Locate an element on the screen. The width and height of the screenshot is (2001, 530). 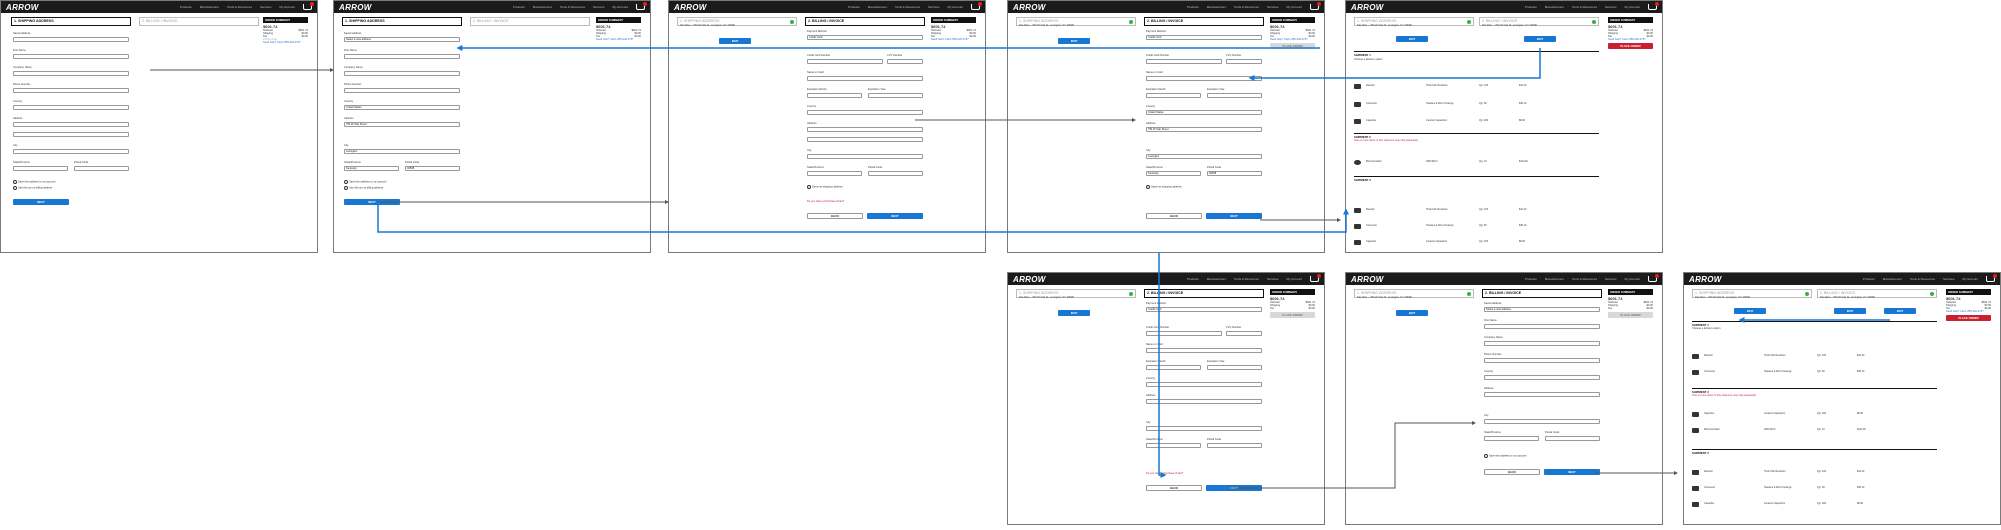
saved-address-select is located at coordinates (71, 39).